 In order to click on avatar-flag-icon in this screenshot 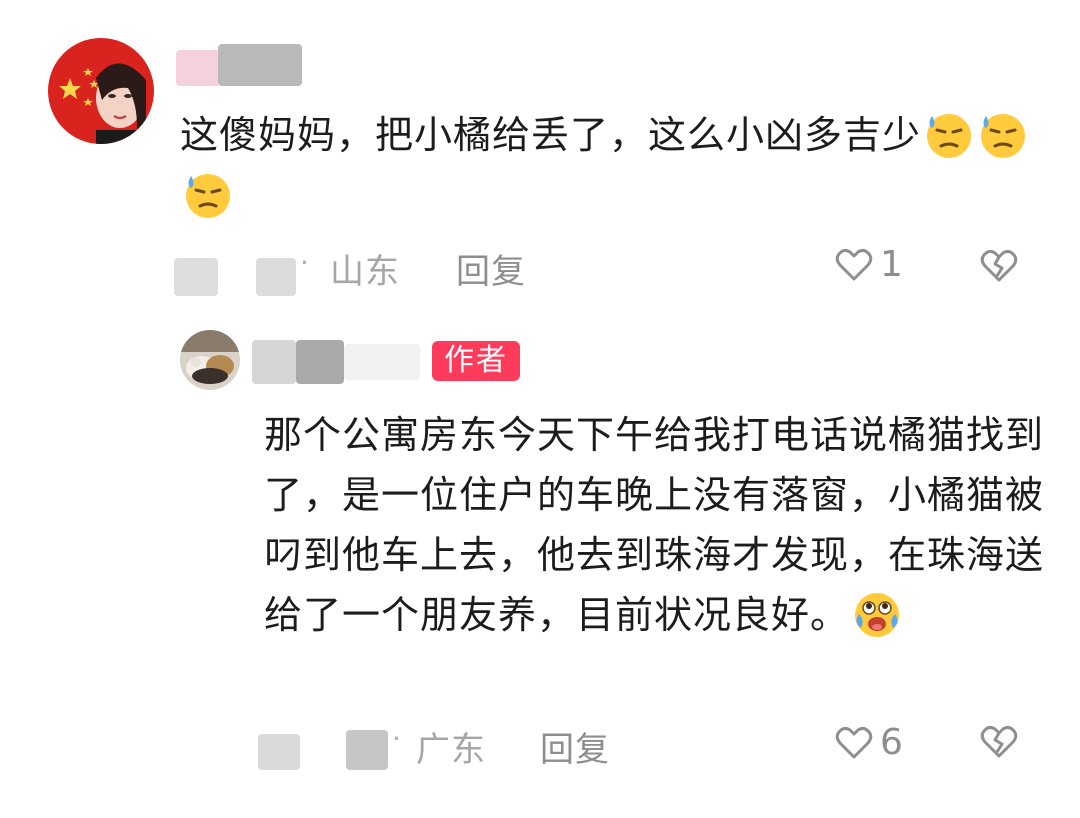, I will do `click(101, 91)`.